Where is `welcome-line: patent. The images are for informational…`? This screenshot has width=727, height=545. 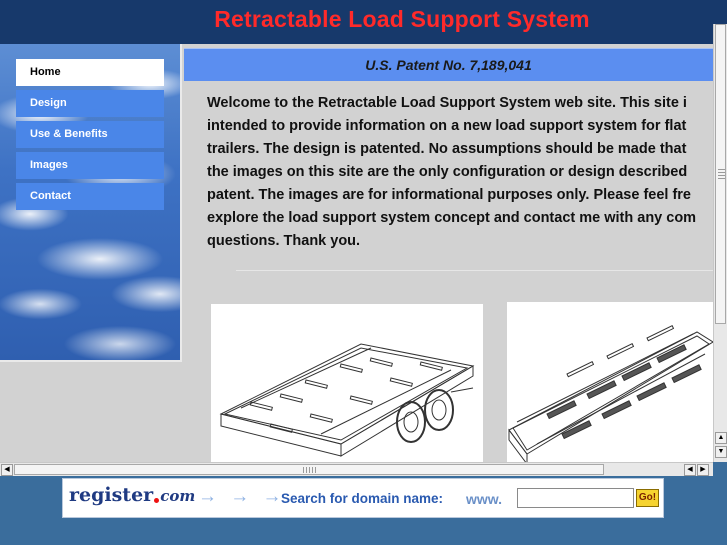 welcome-line: patent. The images are for informational… is located at coordinates (449, 195).